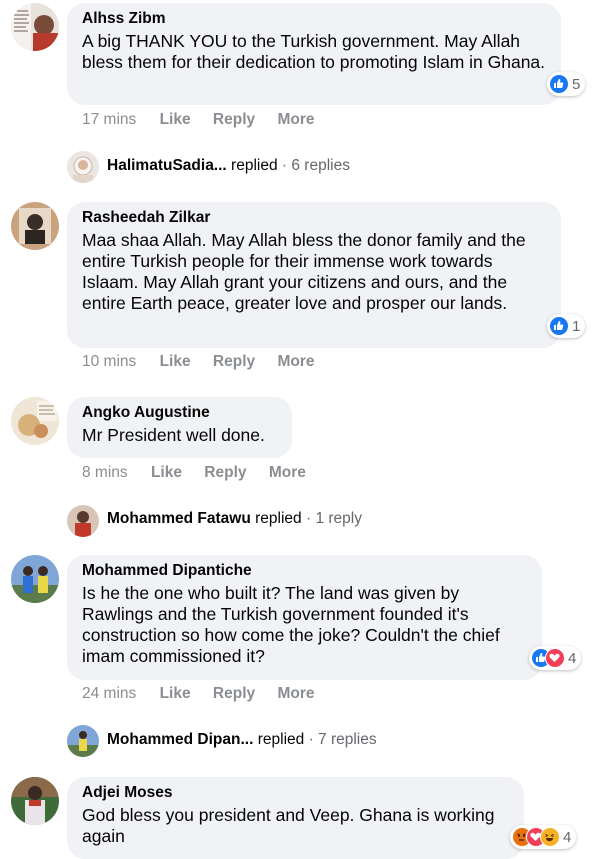 The width and height of the screenshot is (600, 859). Describe the element at coordinates (315, 165) in the screenshot. I see `reply-count: · 6 replies` at that location.